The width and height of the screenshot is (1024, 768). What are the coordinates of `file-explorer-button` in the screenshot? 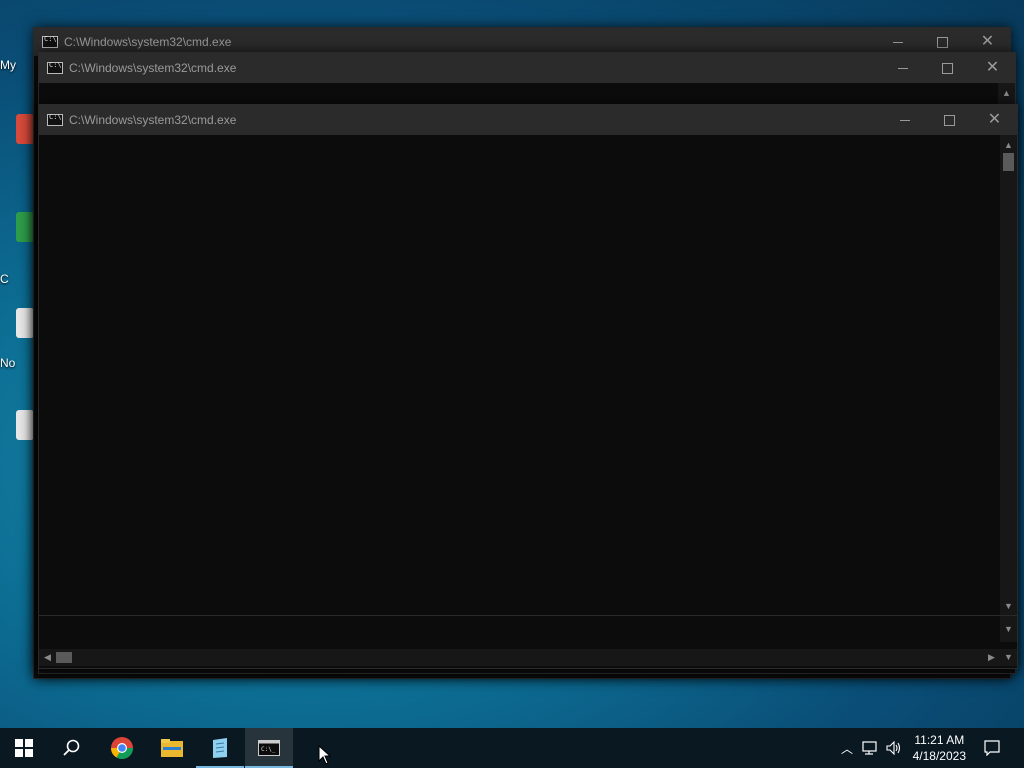 It's located at (172, 748).